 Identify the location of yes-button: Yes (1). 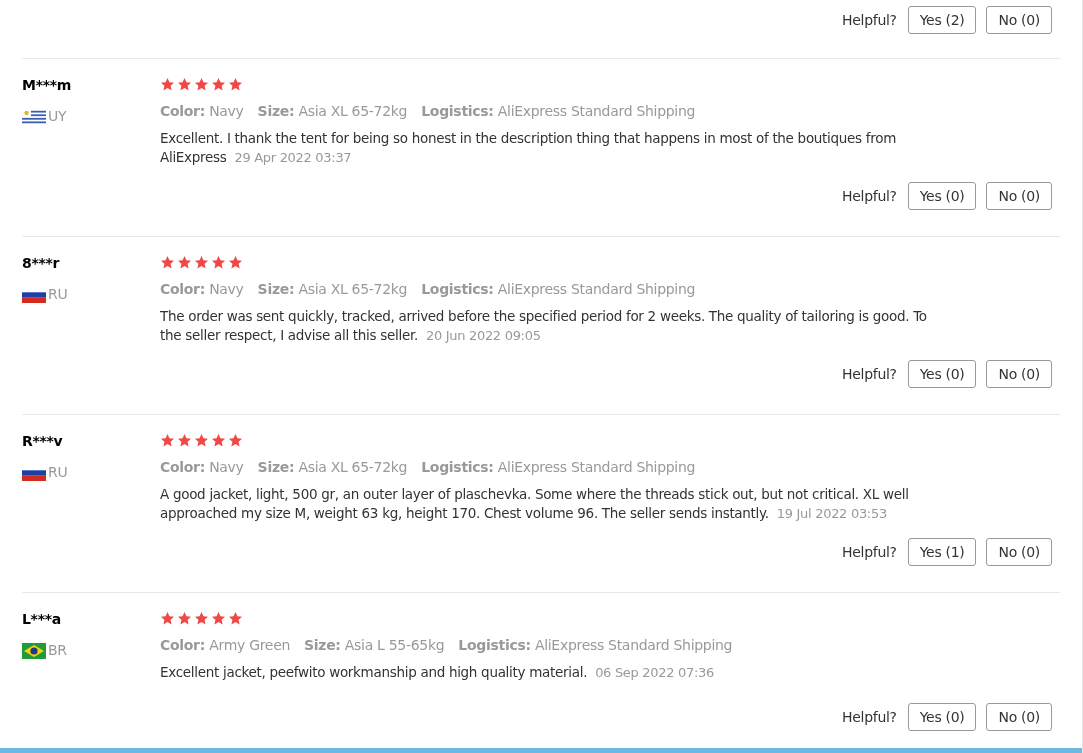
(942, 552).